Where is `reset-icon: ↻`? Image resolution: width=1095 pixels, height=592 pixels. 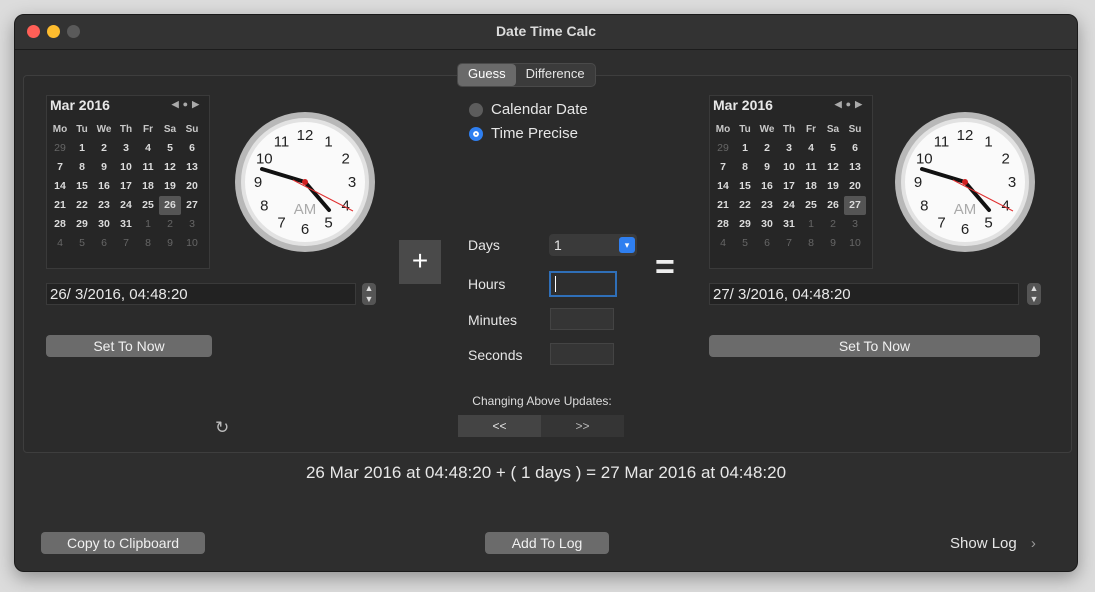
reset-icon: ↻ is located at coordinates (222, 428).